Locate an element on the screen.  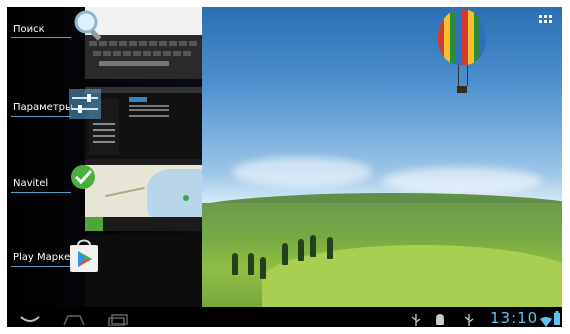
recent-app-label: Play Марке is located at coordinates (42, 257).